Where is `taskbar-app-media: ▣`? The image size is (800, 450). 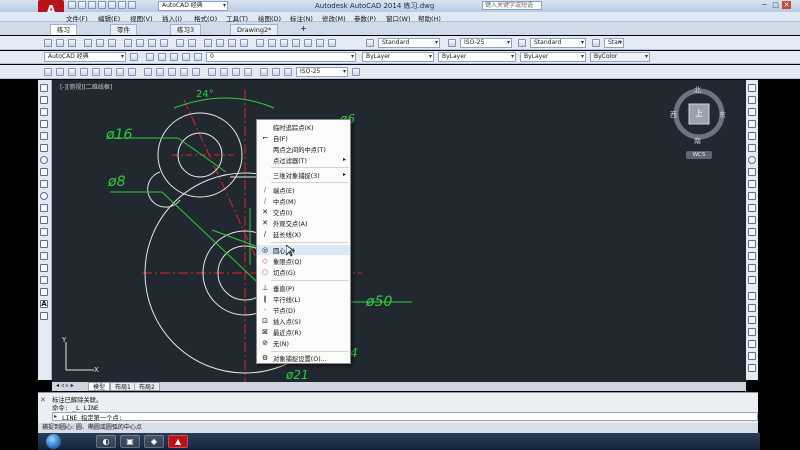
taskbar-app-media: ▣ is located at coordinates (130, 441).